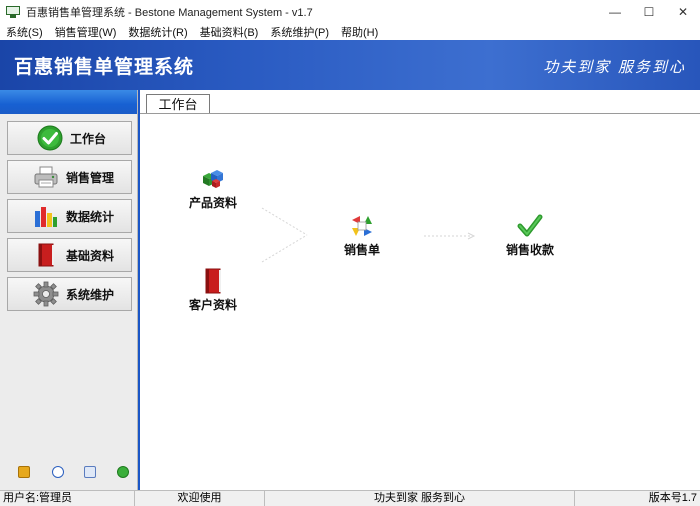 Image resolution: width=700 pixels, height=506 pixels. What do you see at coordinates (213, 281) in the screenshot?
I see `customer-book-icon` at bounding box center [213, 281].